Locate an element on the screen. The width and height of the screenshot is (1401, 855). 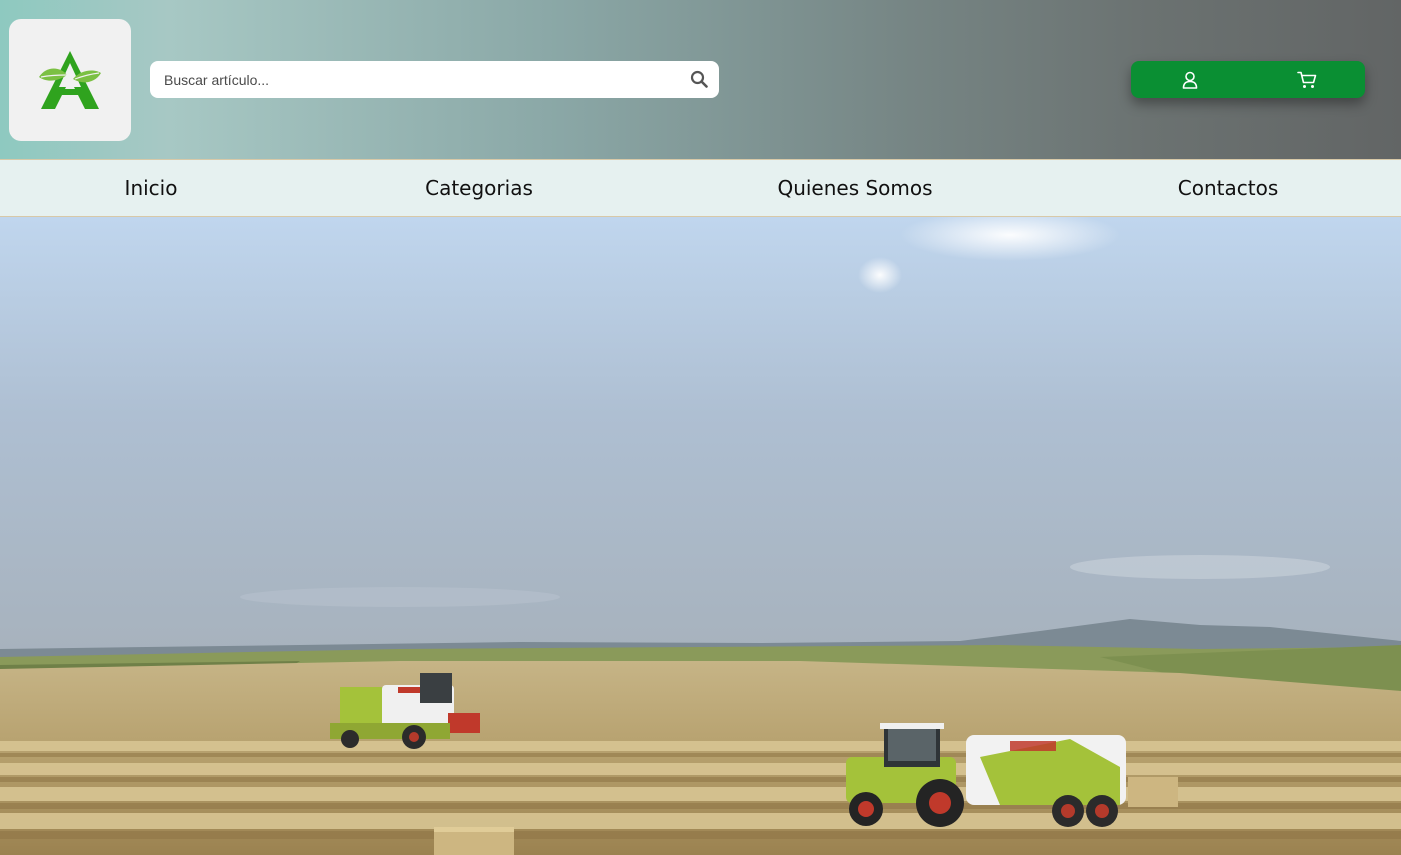
cart-icon is located at coordinates (1306, 79).